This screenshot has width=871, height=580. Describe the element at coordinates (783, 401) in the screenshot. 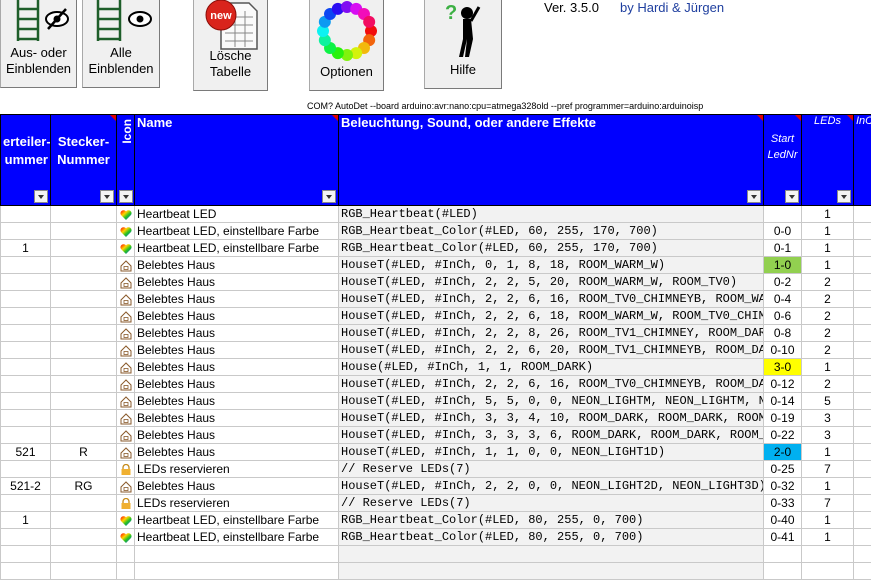

I see `start-lednr-cell: 0-14` at that location.